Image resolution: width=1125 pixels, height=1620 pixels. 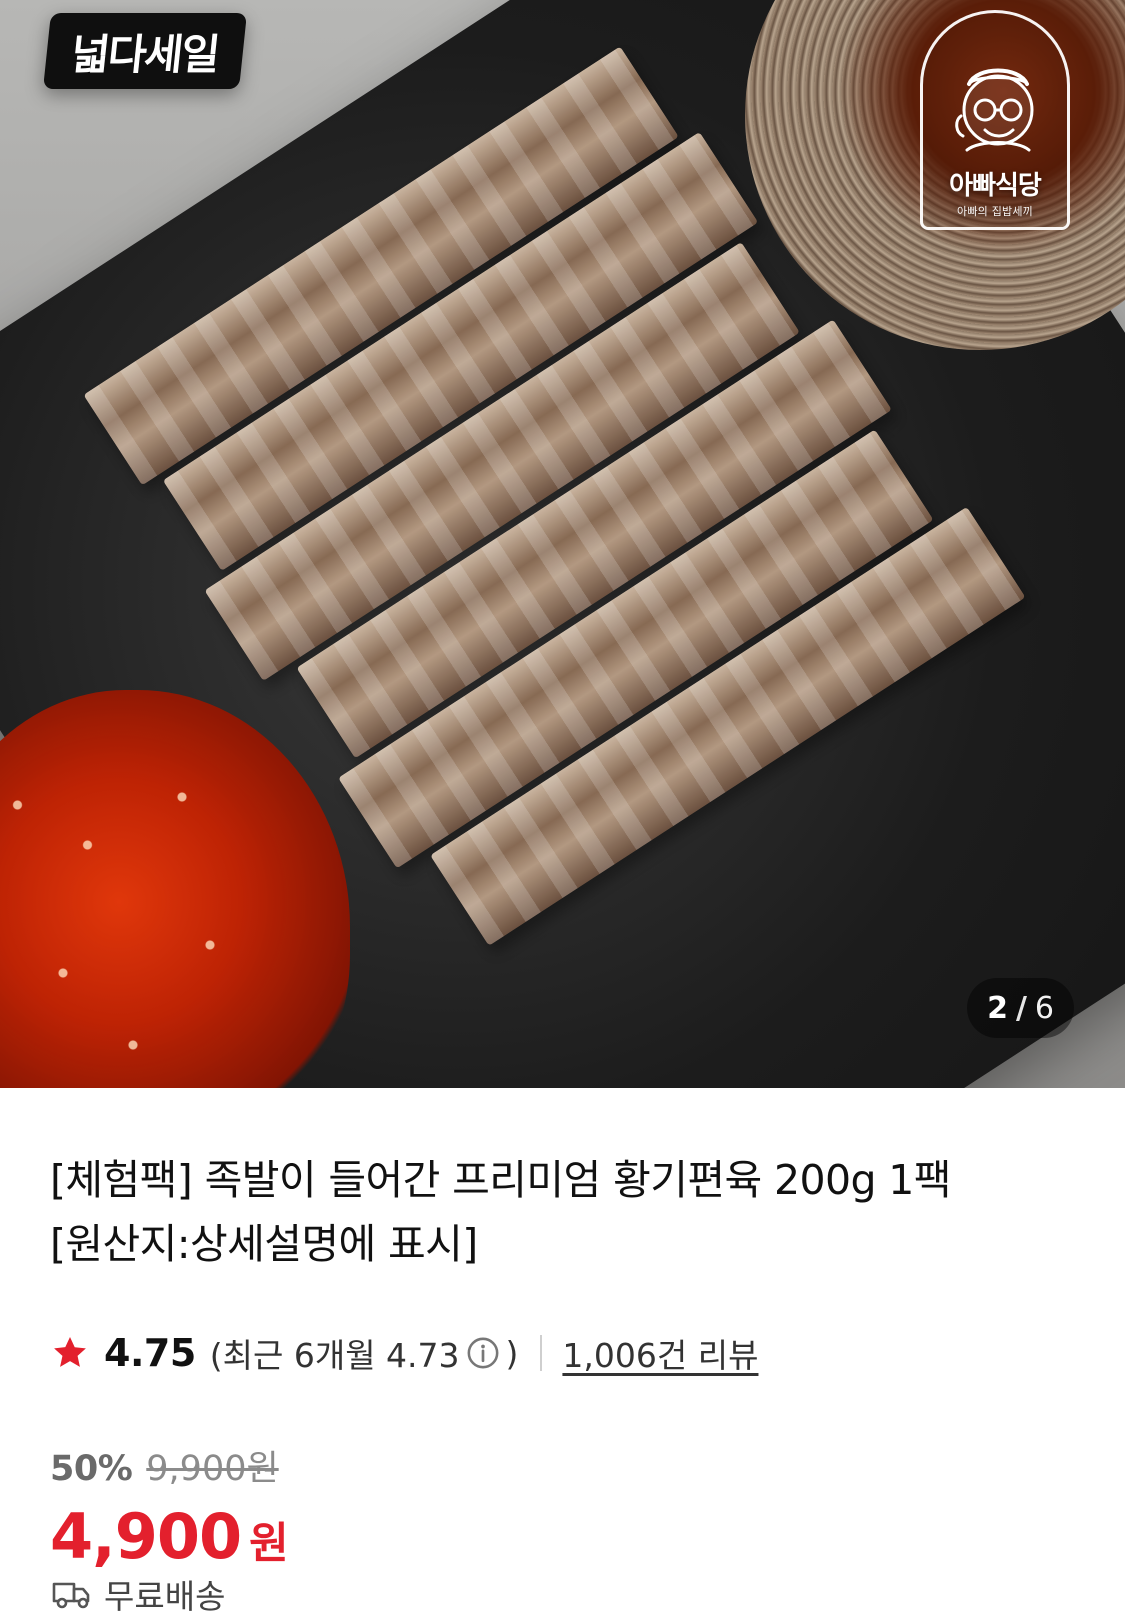 I want to click on sale-price-row: 4,900 원, so click(x=169, y=1537).